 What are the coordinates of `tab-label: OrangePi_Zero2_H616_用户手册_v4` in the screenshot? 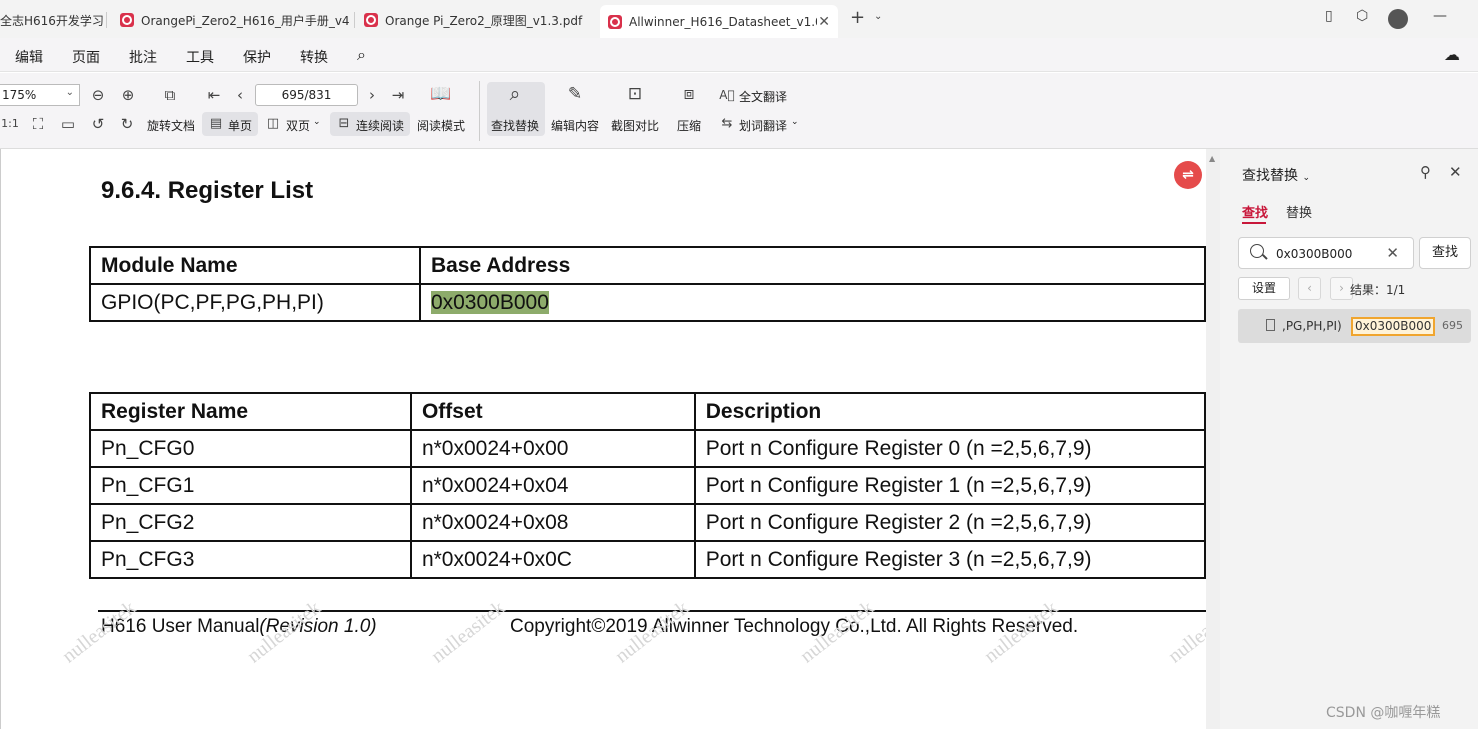 It's located at (245, 20).